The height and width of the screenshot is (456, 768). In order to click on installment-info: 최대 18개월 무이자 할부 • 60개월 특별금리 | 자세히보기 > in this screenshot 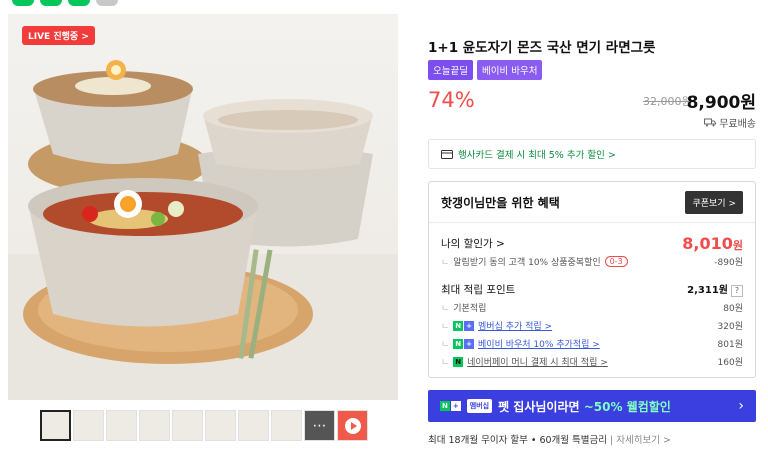, I will do `click(549, 439)`.